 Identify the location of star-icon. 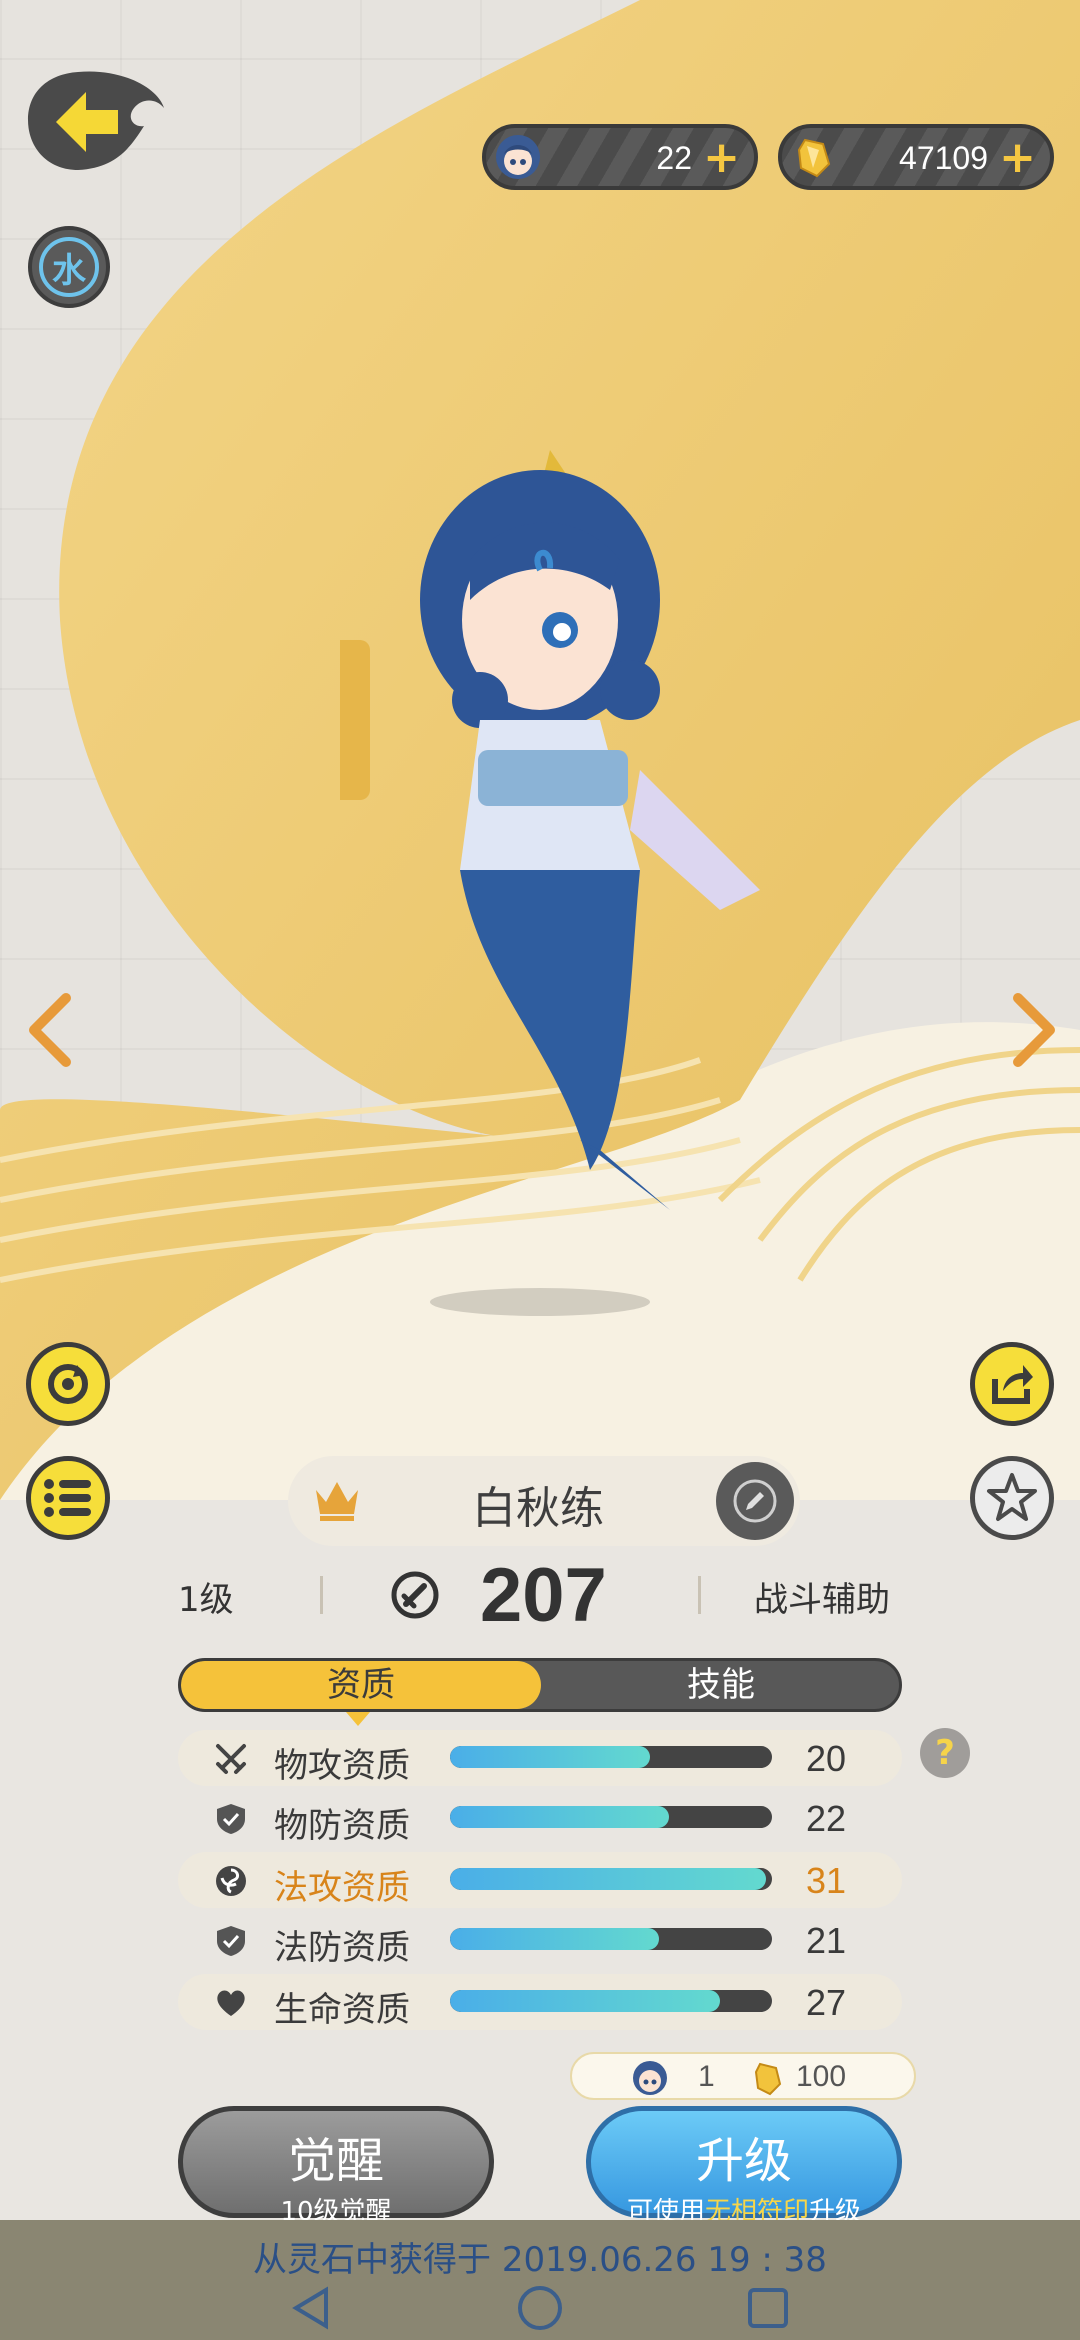
(1012, 1497).